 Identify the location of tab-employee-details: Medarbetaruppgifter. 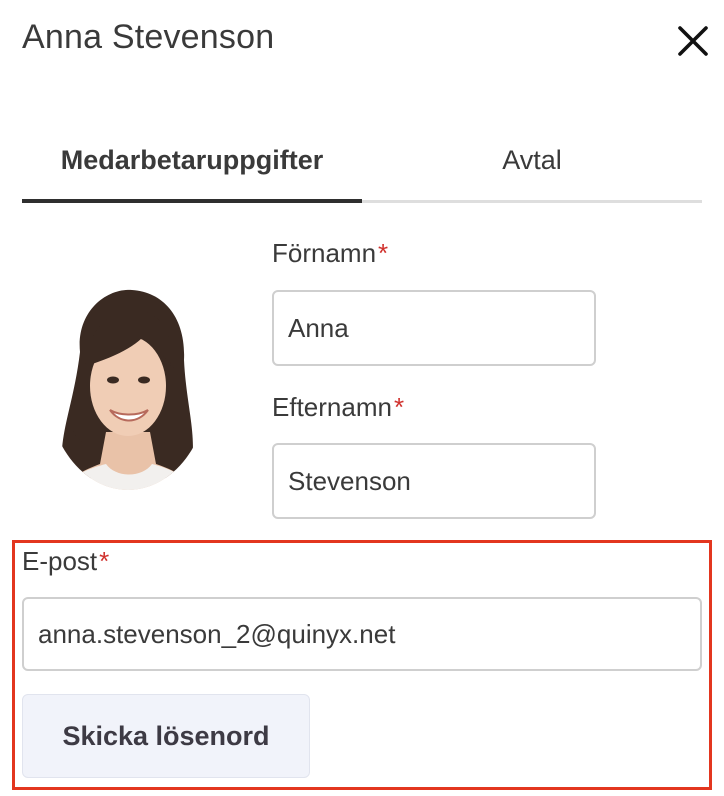
(192, 160).